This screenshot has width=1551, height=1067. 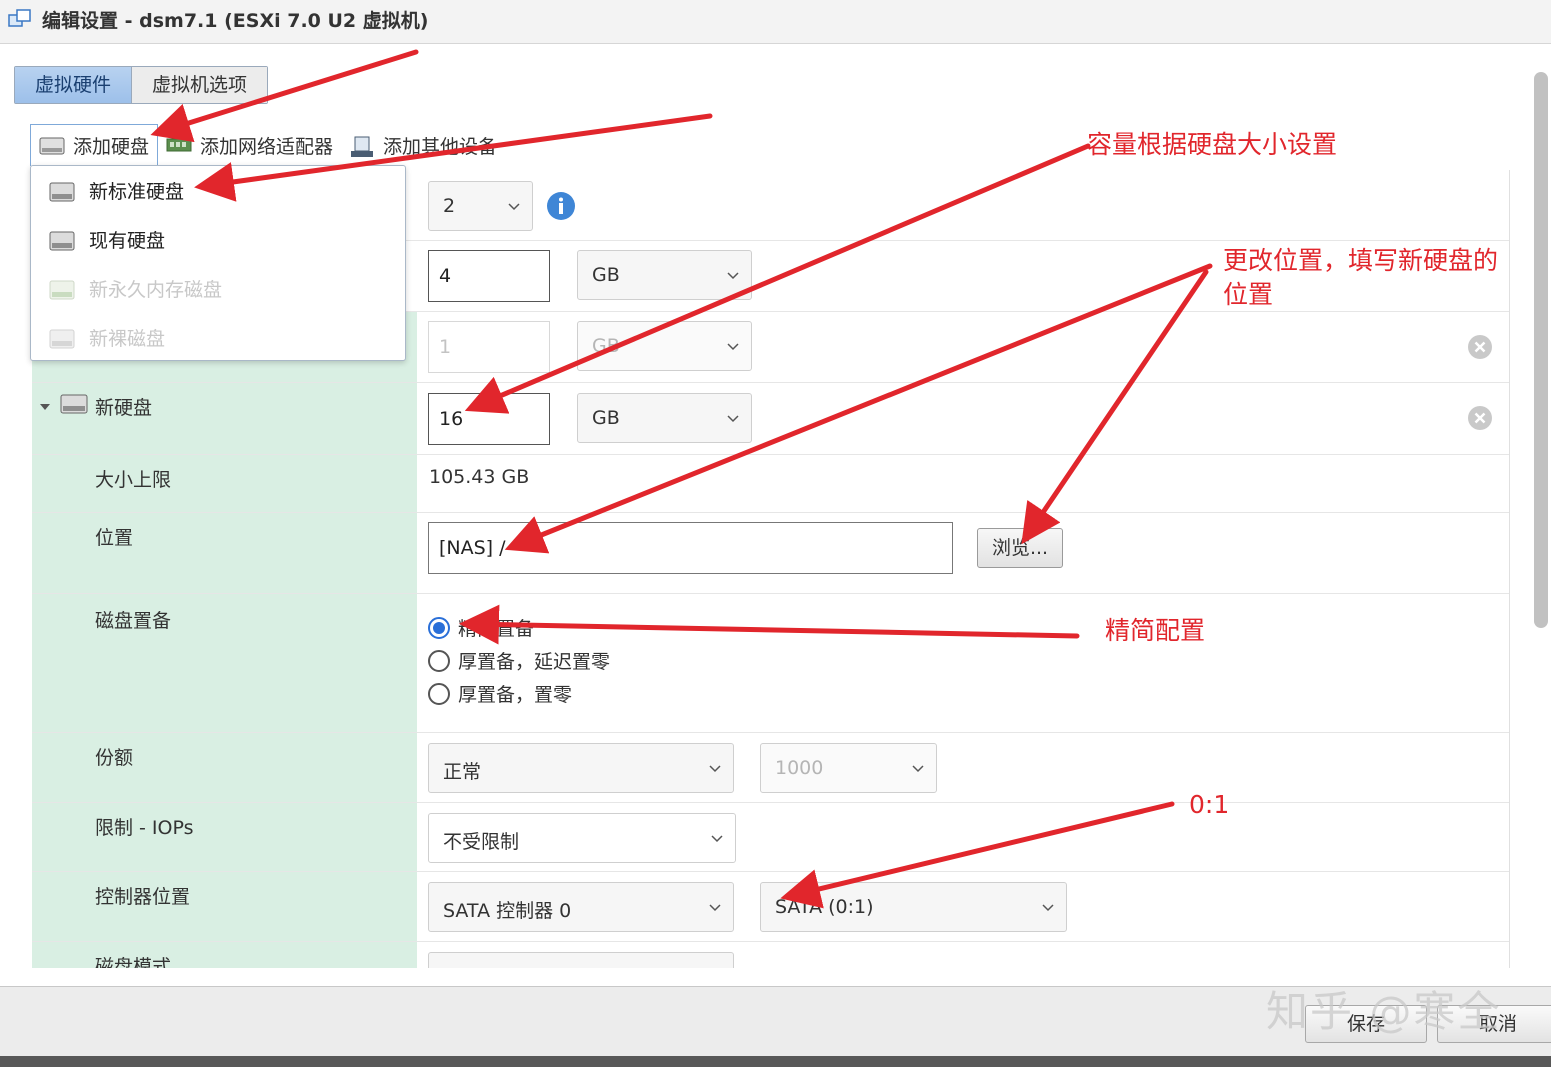 I want to click on new-disk-unit-value: GB, so click(x=606, y=418).